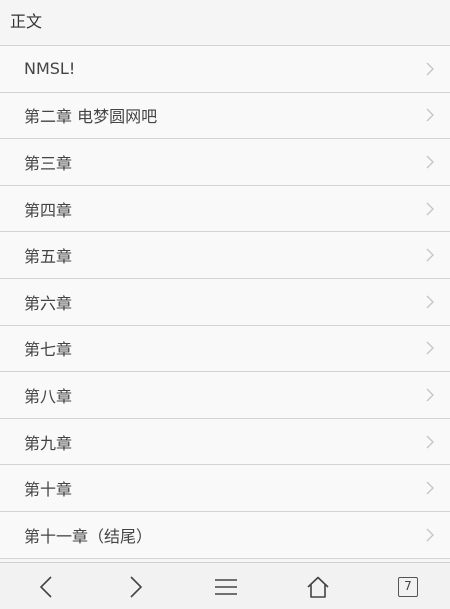  I want to click on home-icon, so click(318, 587).